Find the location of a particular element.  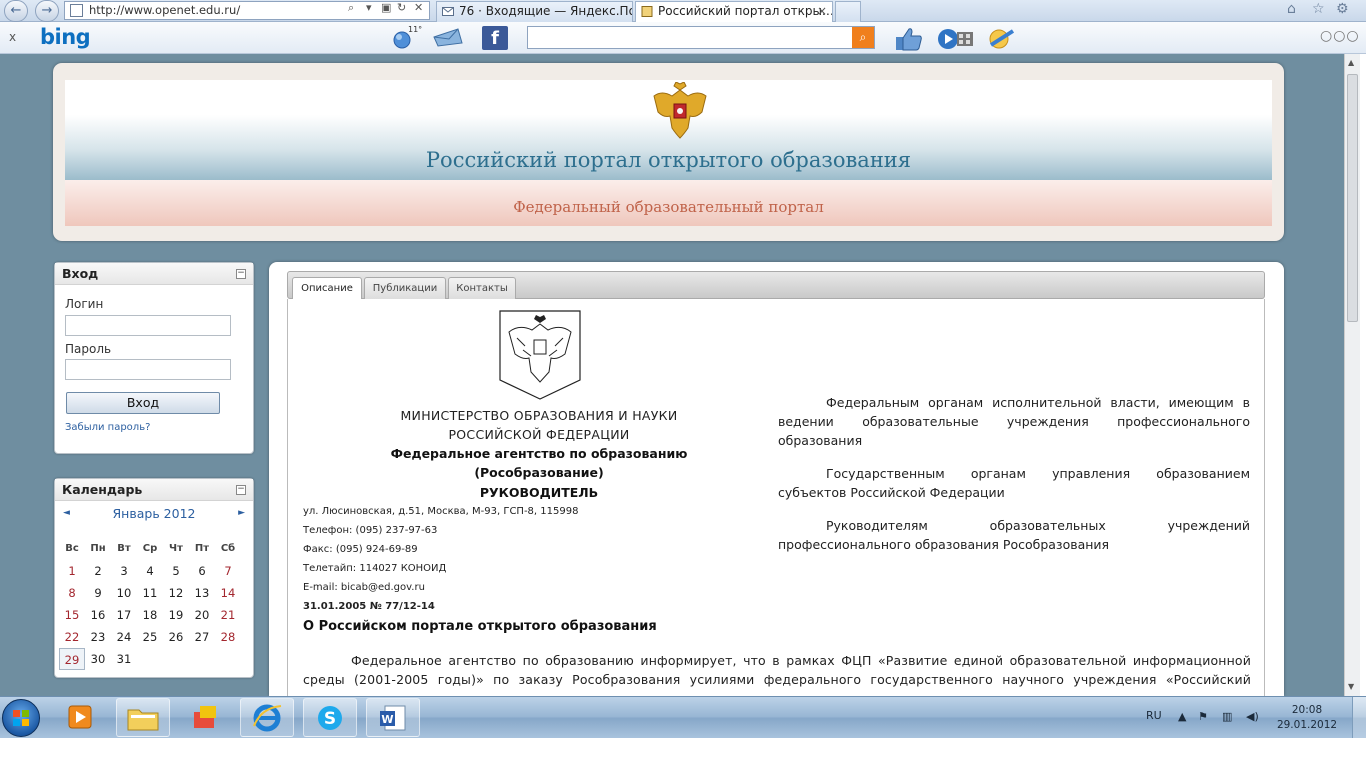

calendar-day: 18 is located at coordinates (150, 615).